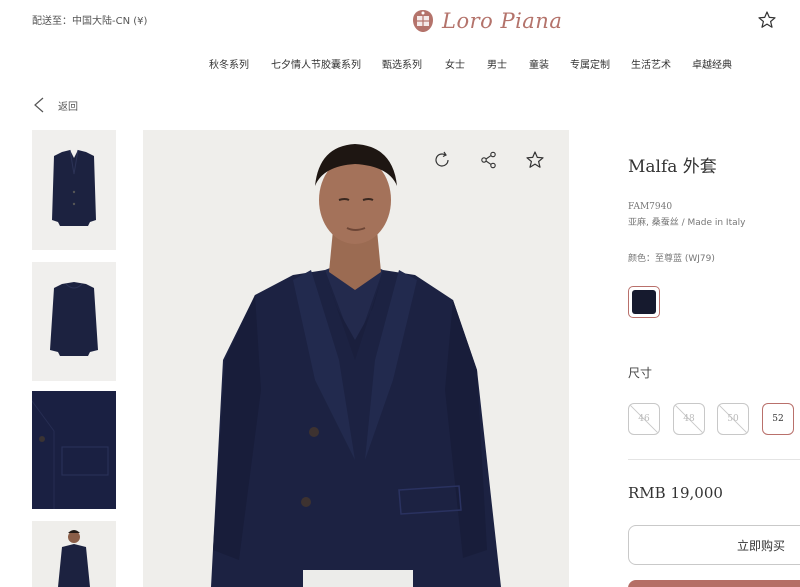  I want to click on nav-item-men: 男士, so click(497, 63).